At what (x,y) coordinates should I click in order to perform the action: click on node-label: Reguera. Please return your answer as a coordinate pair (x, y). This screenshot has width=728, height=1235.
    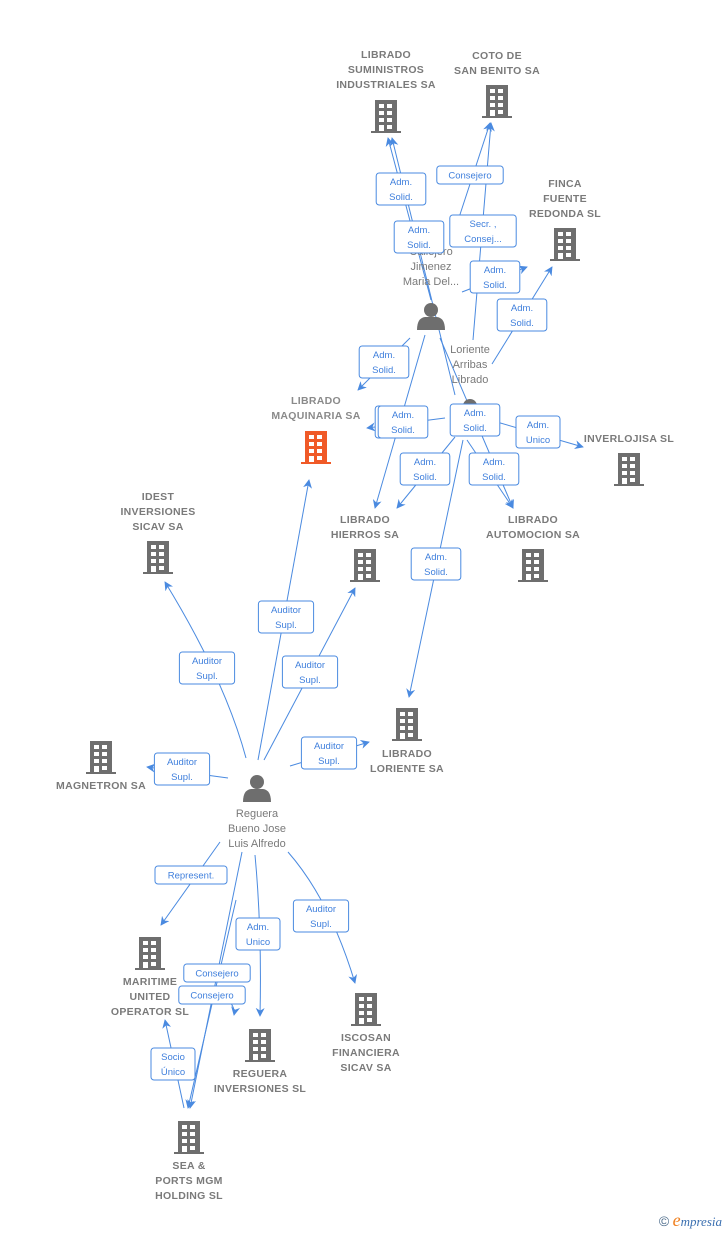
    Looking at the image, I should click on (257, 814).